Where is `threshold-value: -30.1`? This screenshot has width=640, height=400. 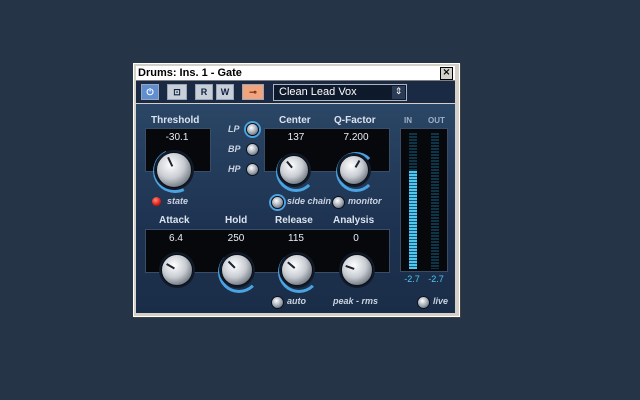
threshold-value: -30.1 is located at coordinates (177, 137).